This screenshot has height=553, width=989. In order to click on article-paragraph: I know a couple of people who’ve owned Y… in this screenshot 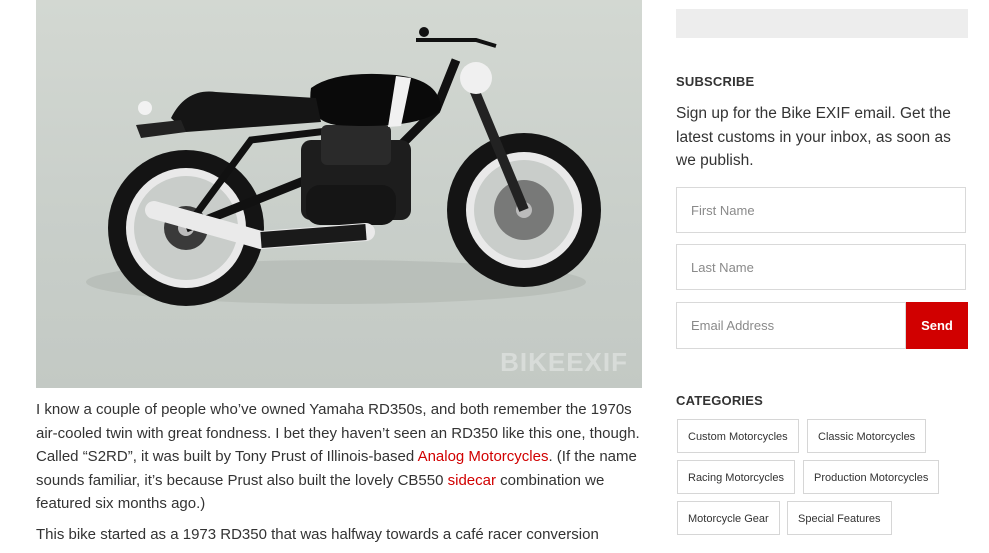, I will do `click(341, 457)`.